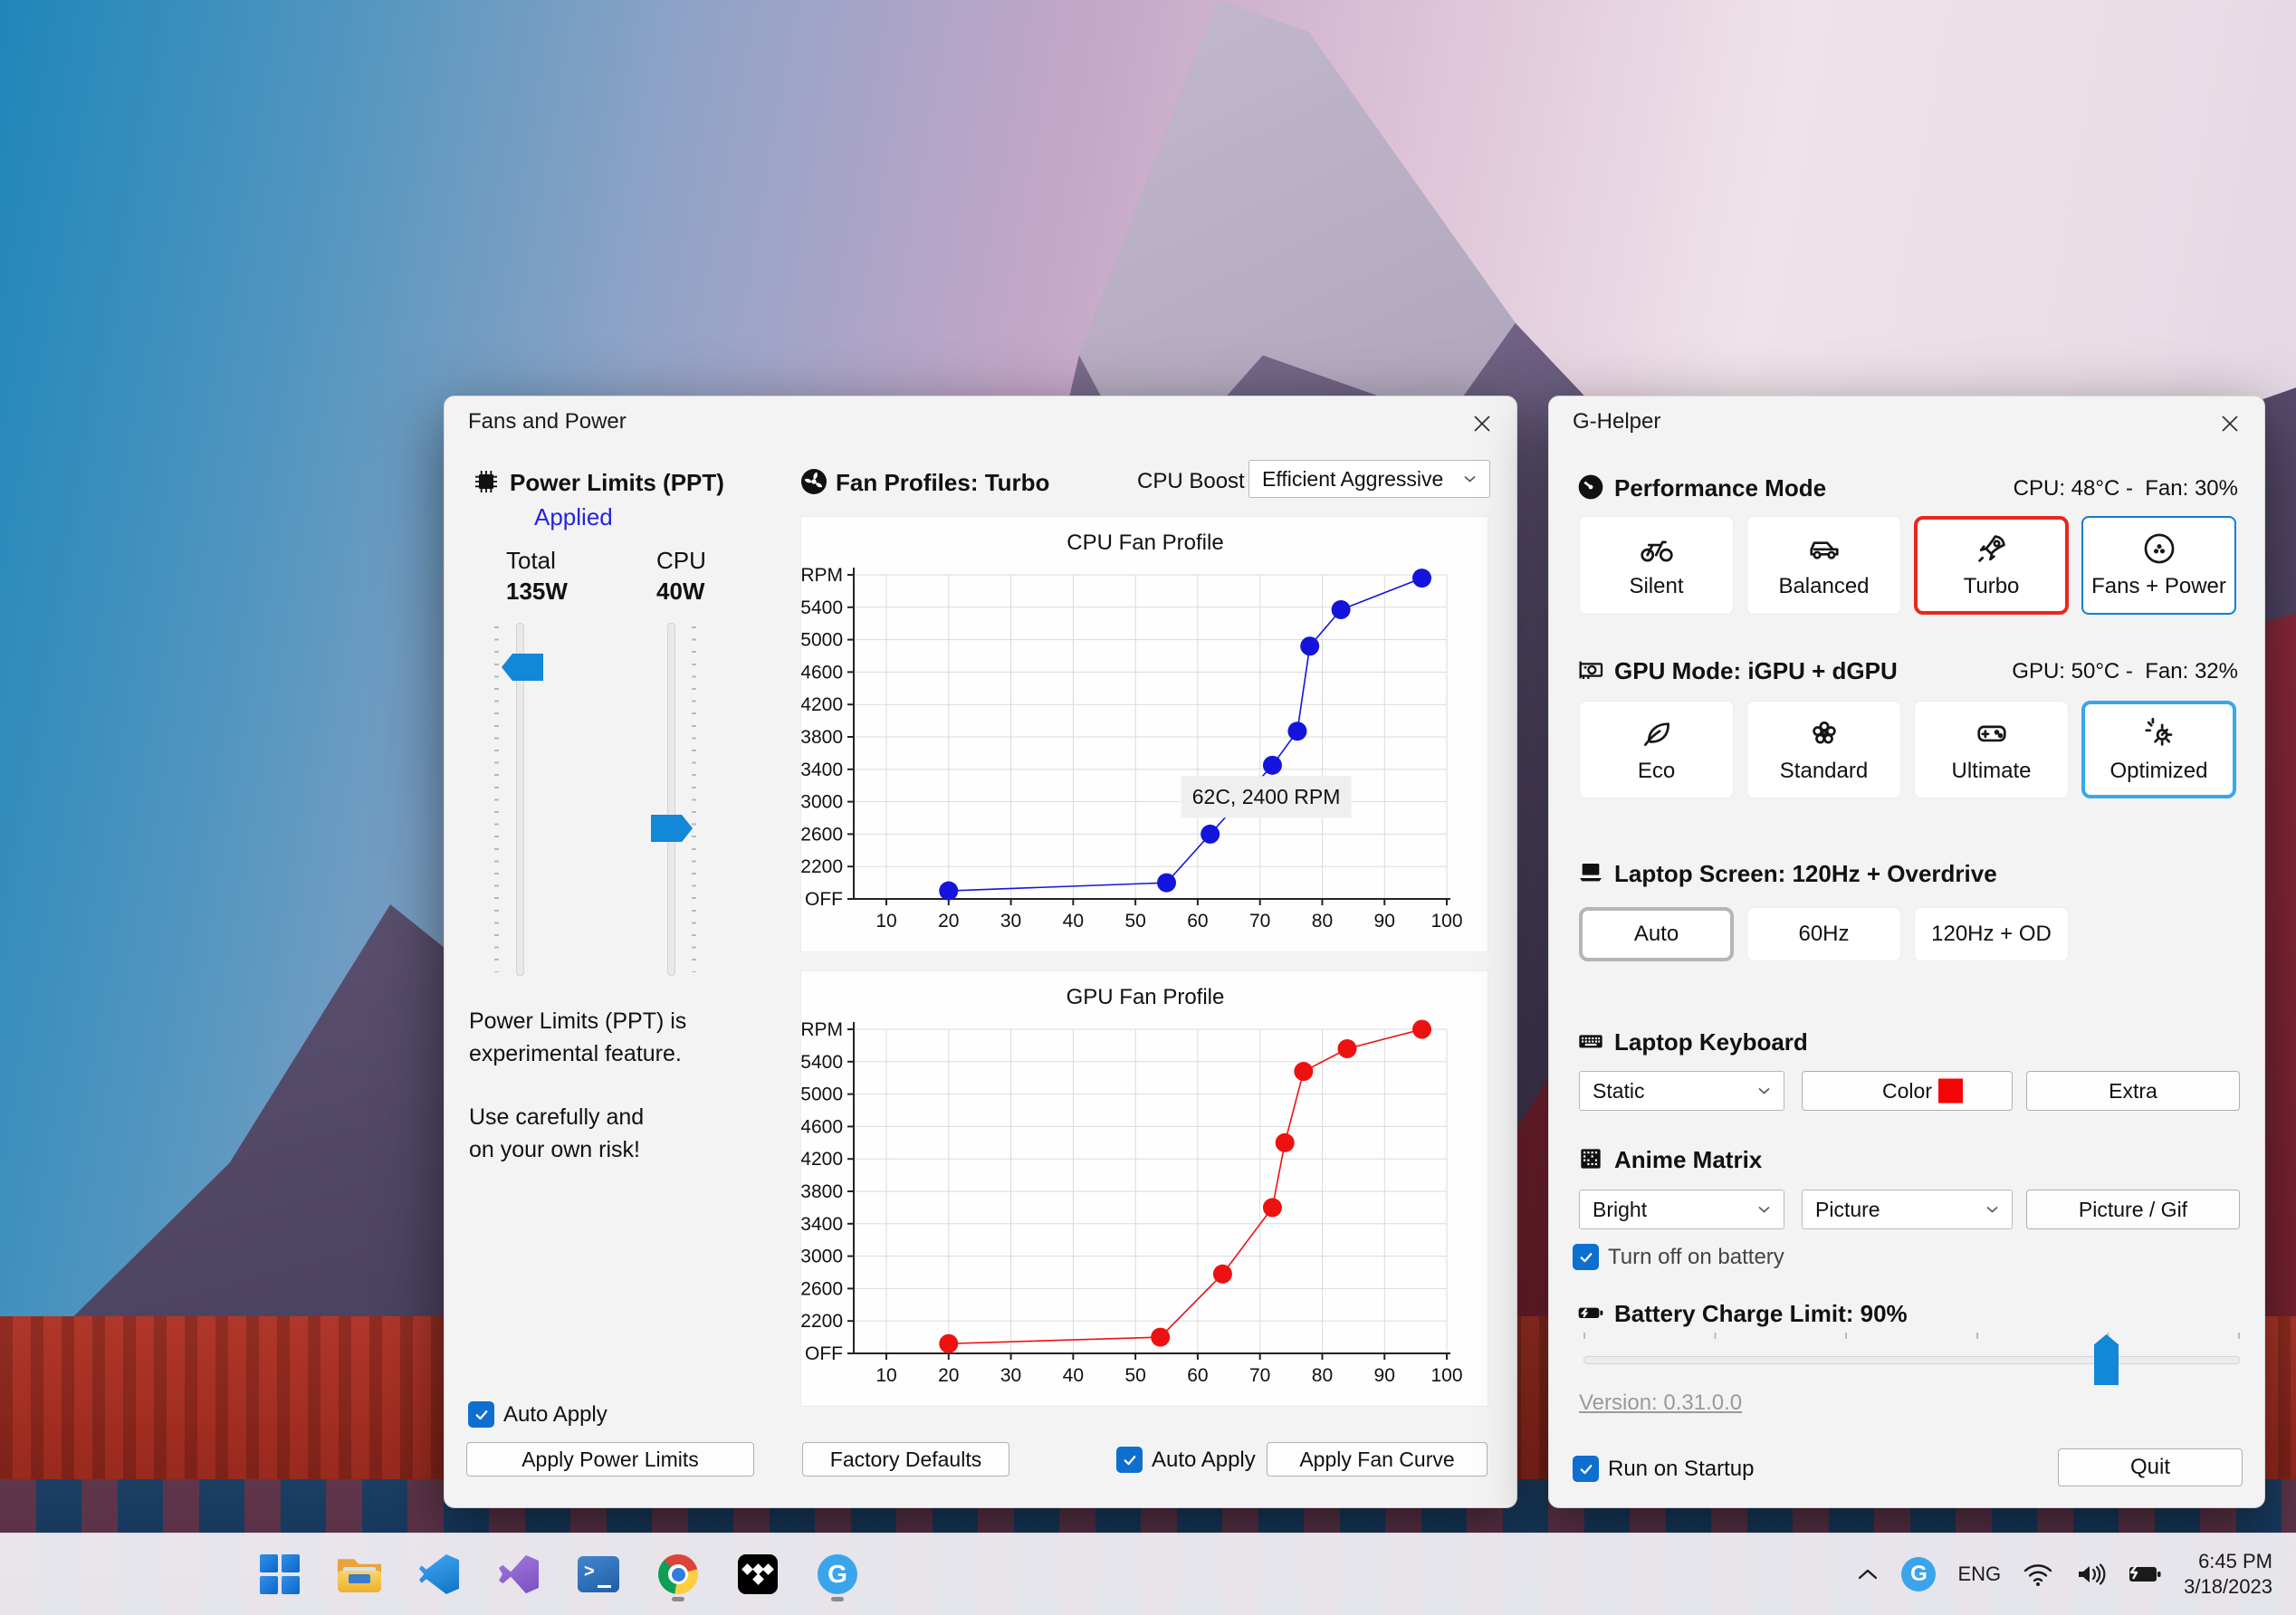 The width and height of the screenshot is (2296, 1615). I want to click on color-swatch, so click(1950, 1091).